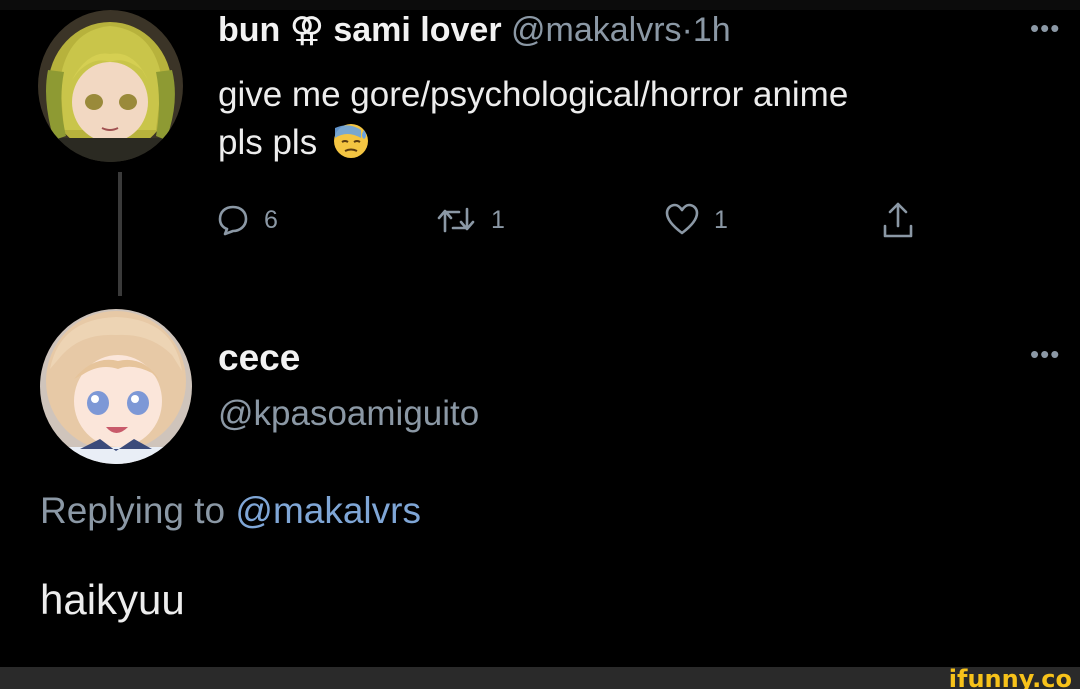  What do you see at coordinates (596, 30) in the screenshot?
I see `user-handle: @makalvrs` at bounding box center [596, 30].